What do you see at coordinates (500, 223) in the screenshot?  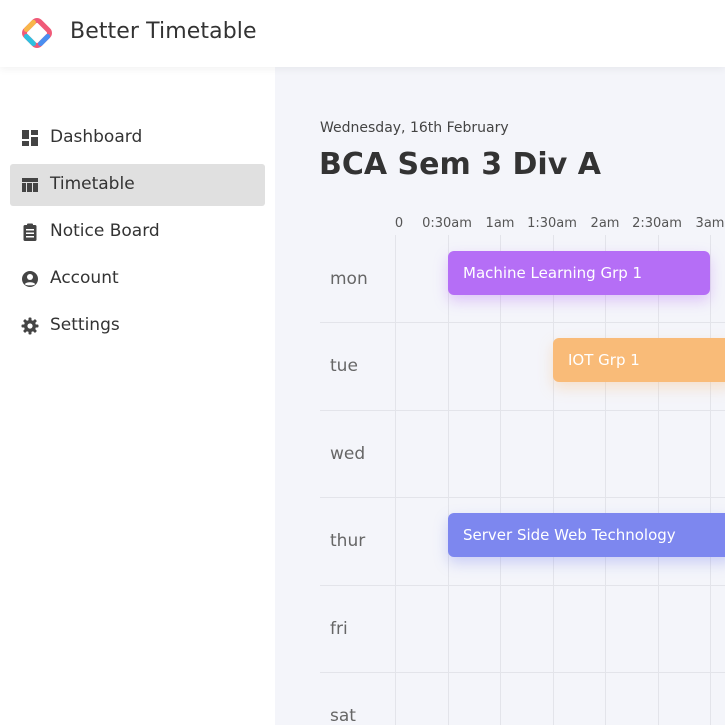 I see `time-tick: 1am` at bounding box center [500, 223].